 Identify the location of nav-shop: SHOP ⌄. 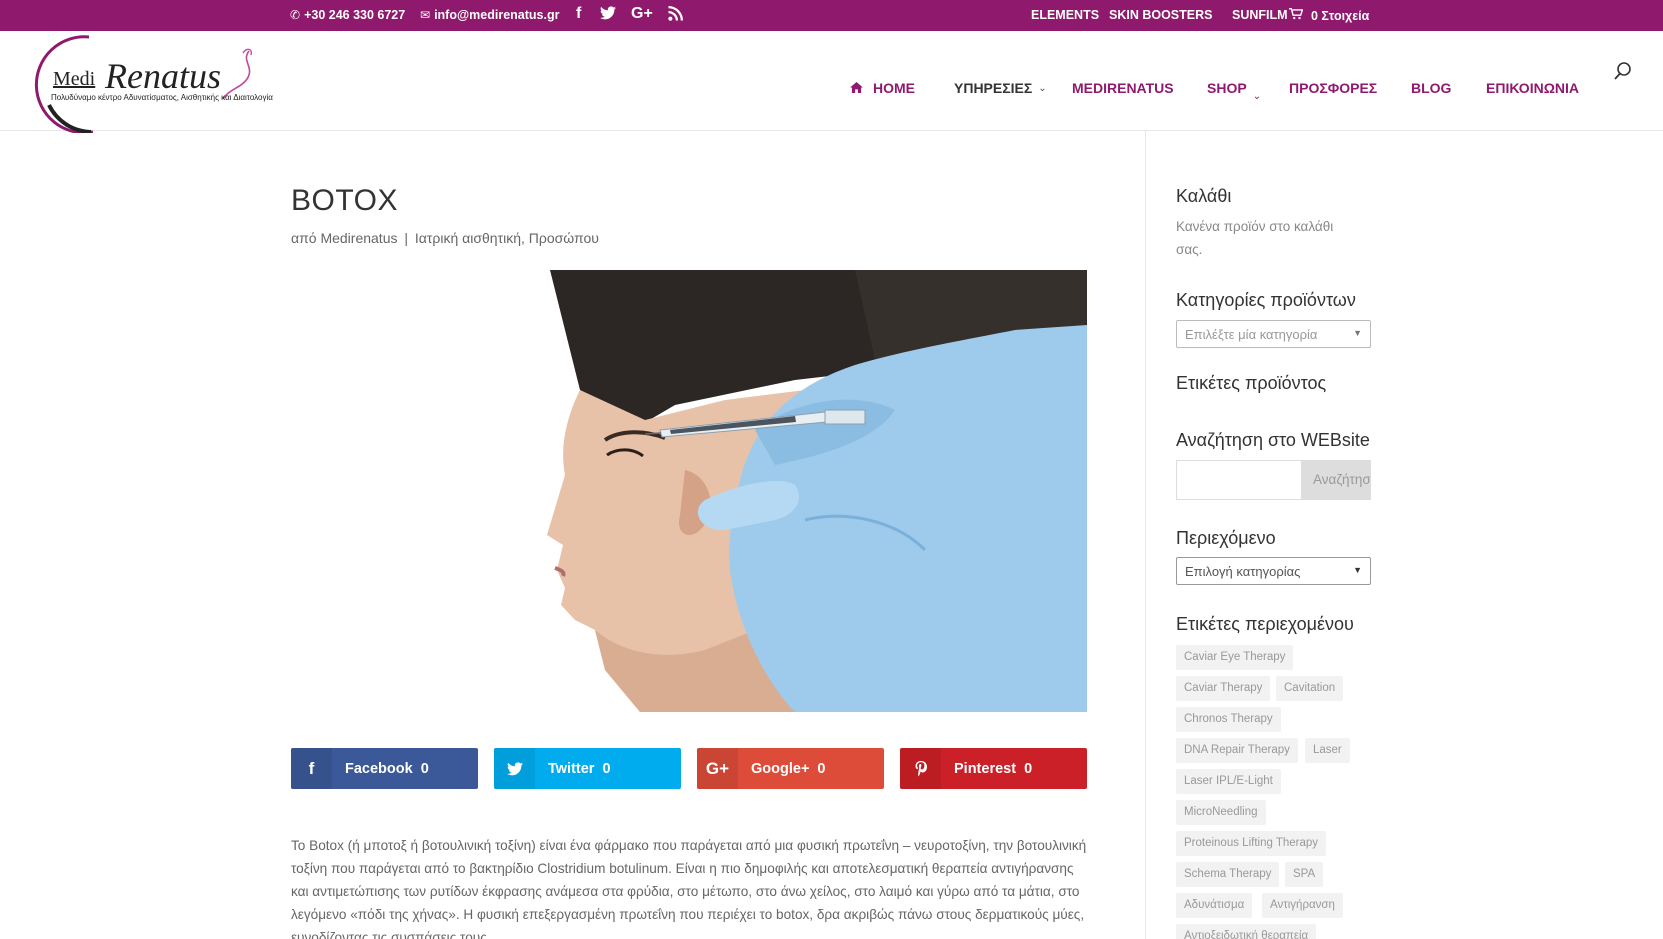
(1234, 91).